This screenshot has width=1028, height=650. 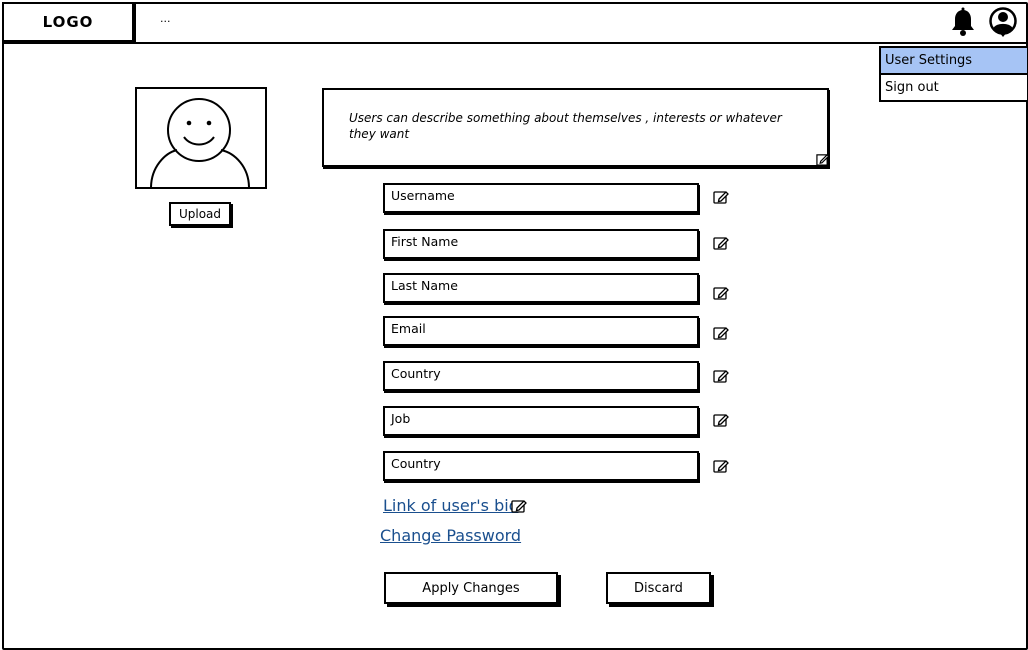 I want to click on first-name-field-label: First Name, so click(x=425, y=241).